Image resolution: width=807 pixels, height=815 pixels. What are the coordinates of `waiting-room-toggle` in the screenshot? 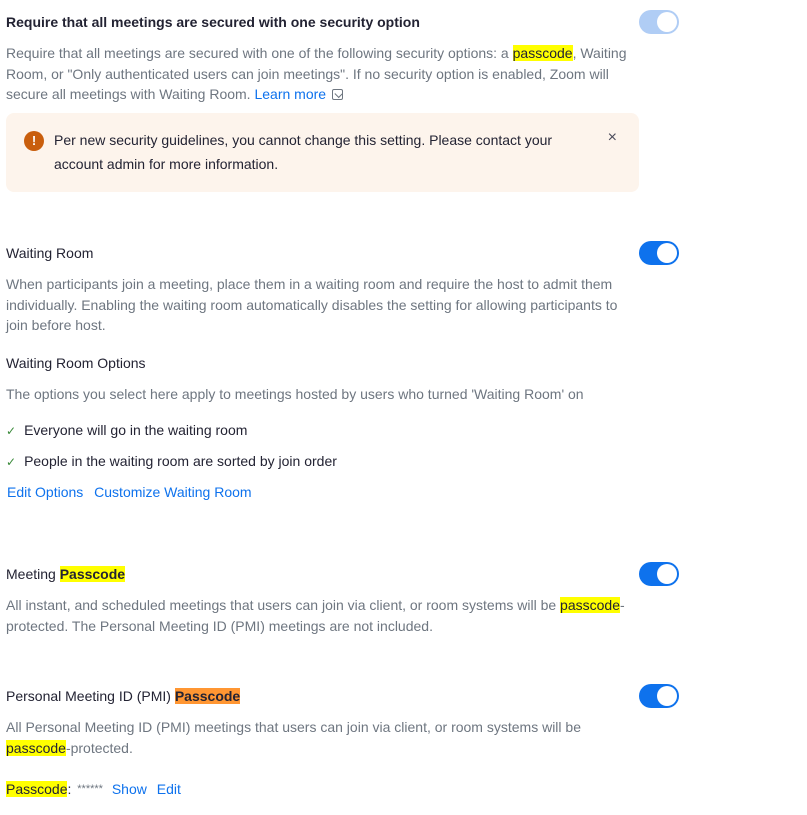 It's located at (659, 253).